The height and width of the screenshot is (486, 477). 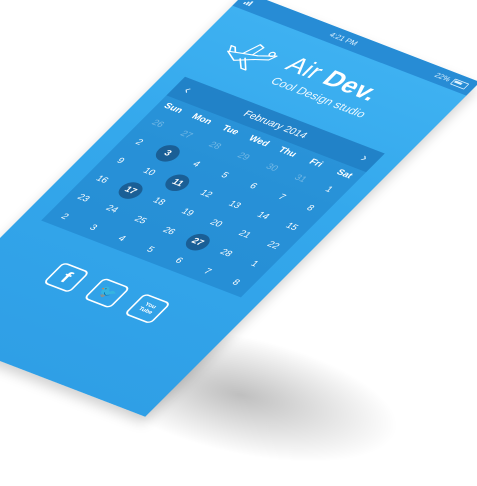 What do you see at coordinates (442, 77) in the screenshot?
I see `battery-percent: 22%` at bounding box center [442, 77].